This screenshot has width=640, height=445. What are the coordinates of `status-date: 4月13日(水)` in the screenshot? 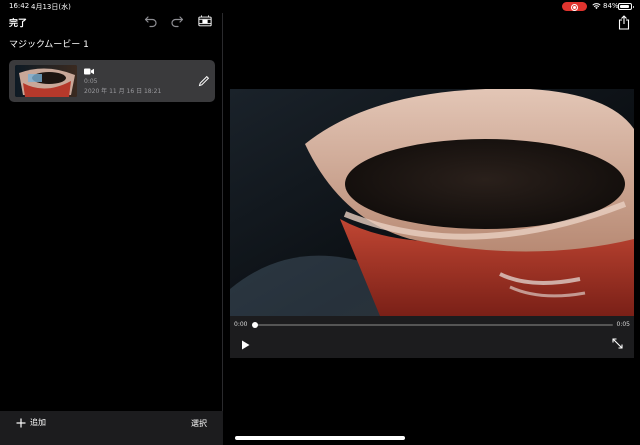 It's located at (51, 7).